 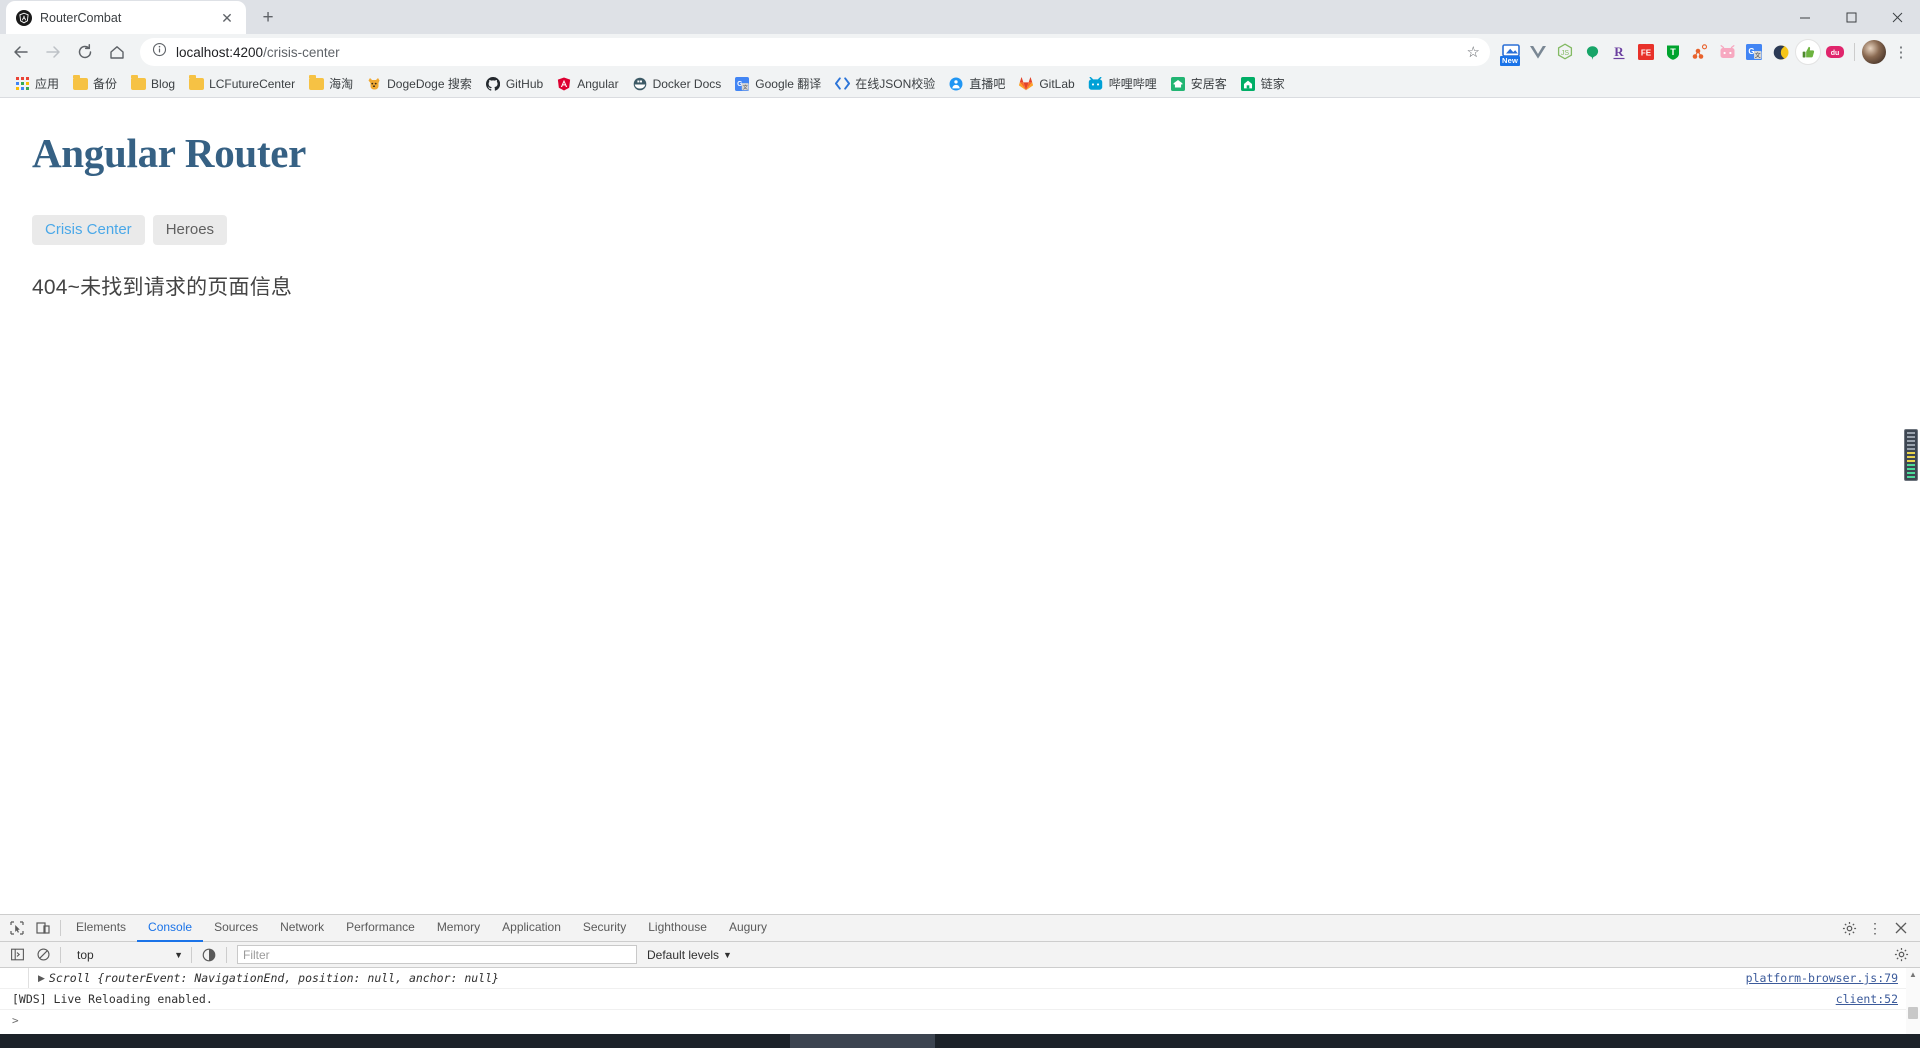 What do you see at coordinates (380, 928) in the screenshot?
I see `tab-performance: Performance` at bounding box center [380, 928].